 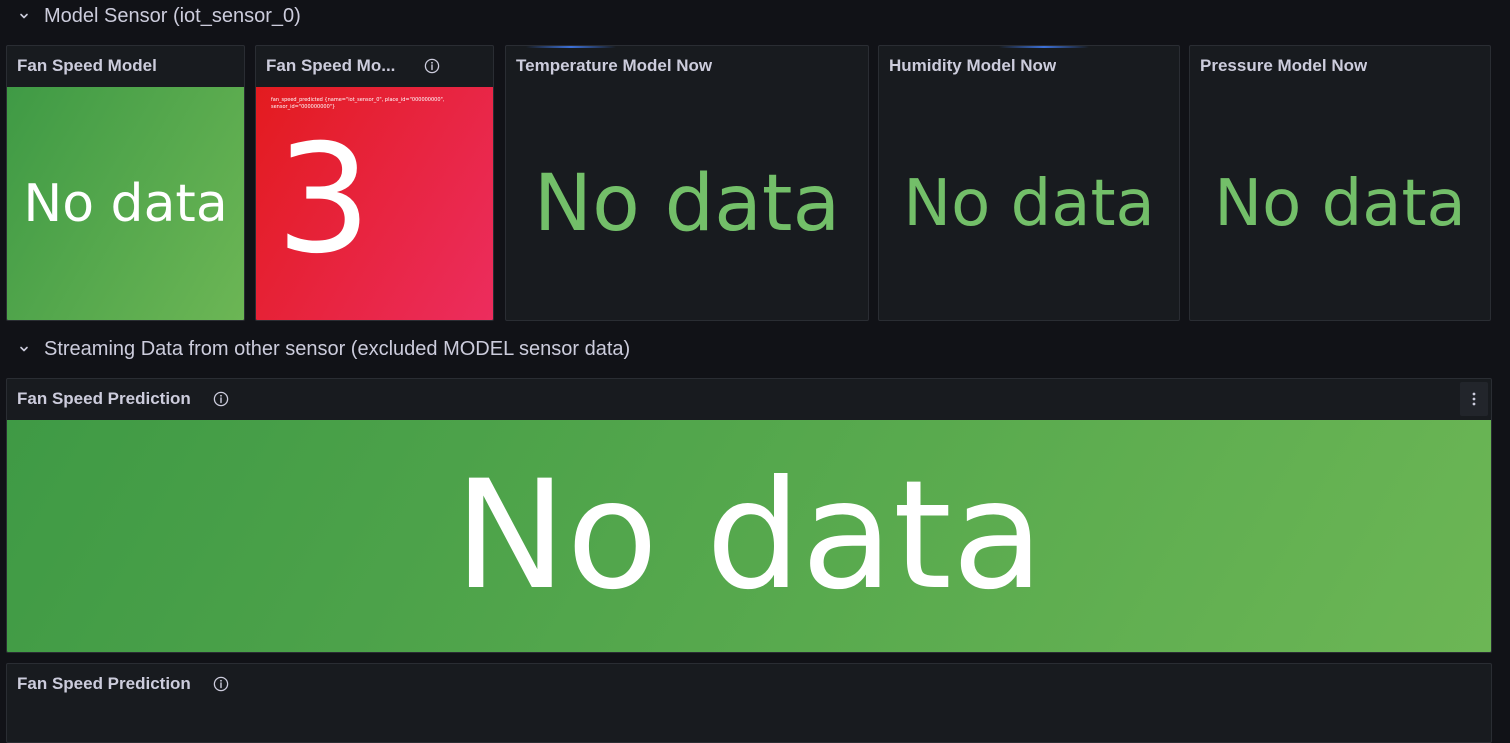 What do you see at coordinates (614, 65) in the screenshot?
I see `panel-title: Temperature Model Now` at bounding box center [614, 65].